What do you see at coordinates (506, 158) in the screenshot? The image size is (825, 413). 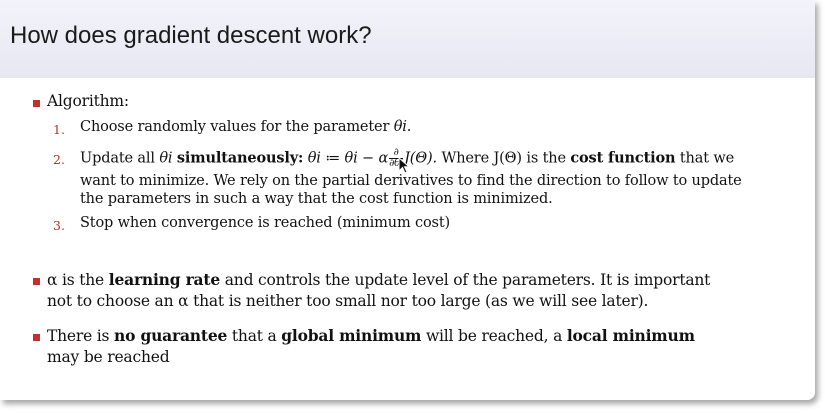 I see `step-2-text-b: Where J(Θ) is the` at bounding box center [506, 158].